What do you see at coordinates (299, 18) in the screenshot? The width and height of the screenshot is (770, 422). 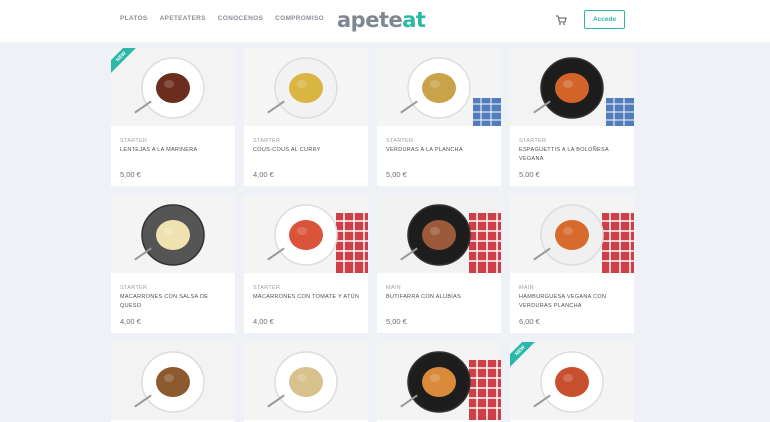 I see `nav-compromiso: COMPROMISO` at bounding box center [299, 18].